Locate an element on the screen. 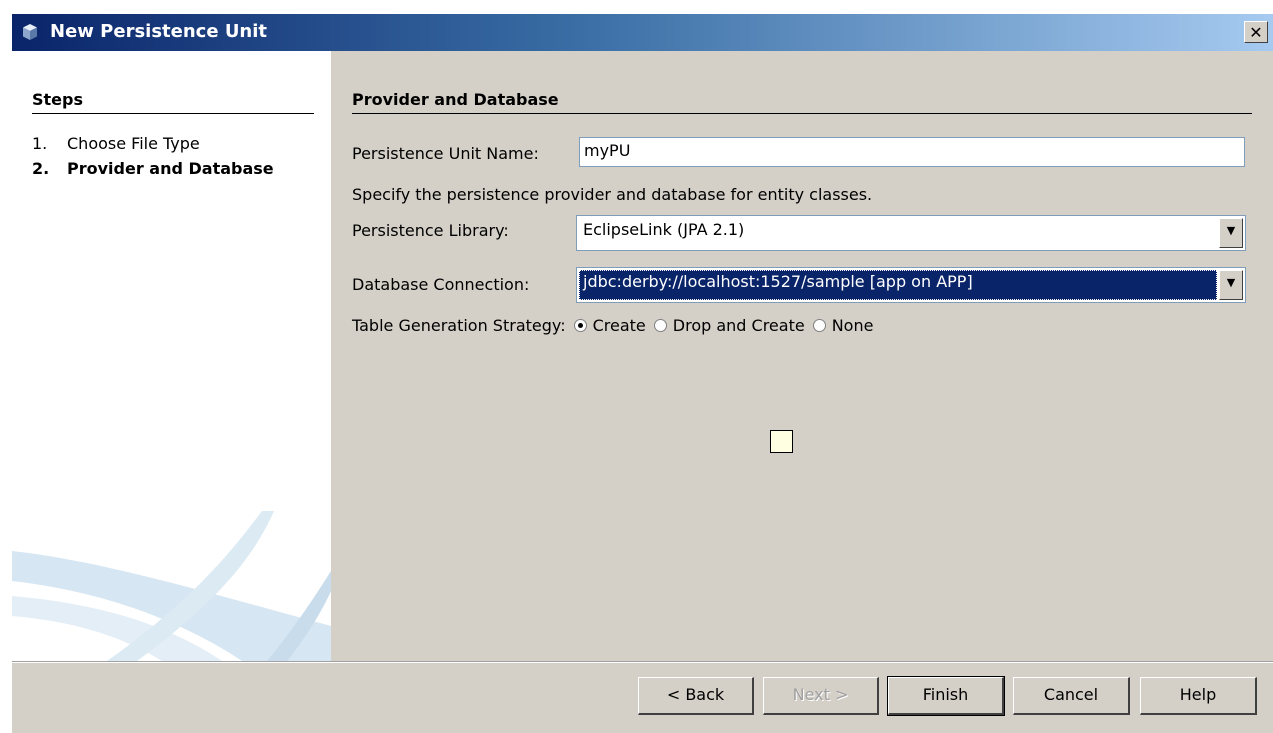  step-provider-and-database: 2. Provider and Database is located at coordinates (153, 168).